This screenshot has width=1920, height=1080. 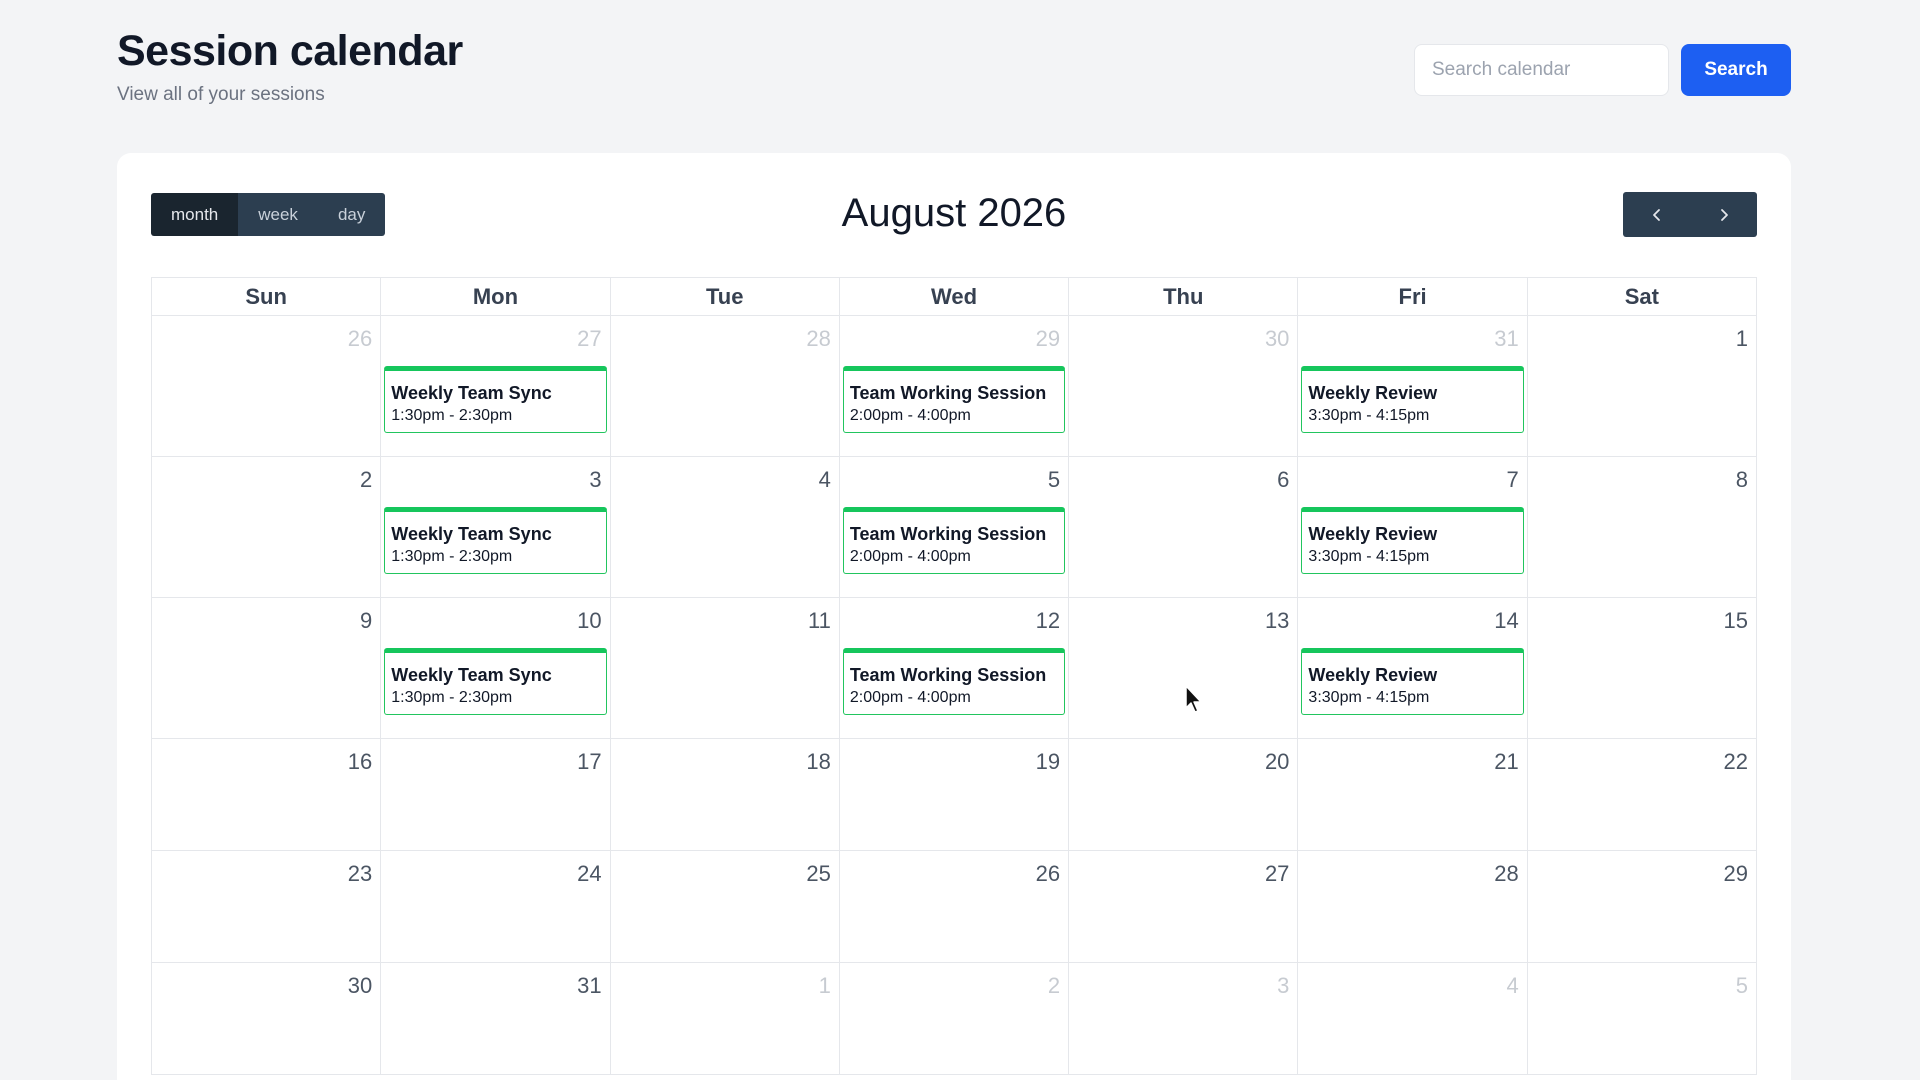 I want to click on day-cell: 29 Team Working Session 2:00pm - 4:00pm, so click(x=955, y=386).